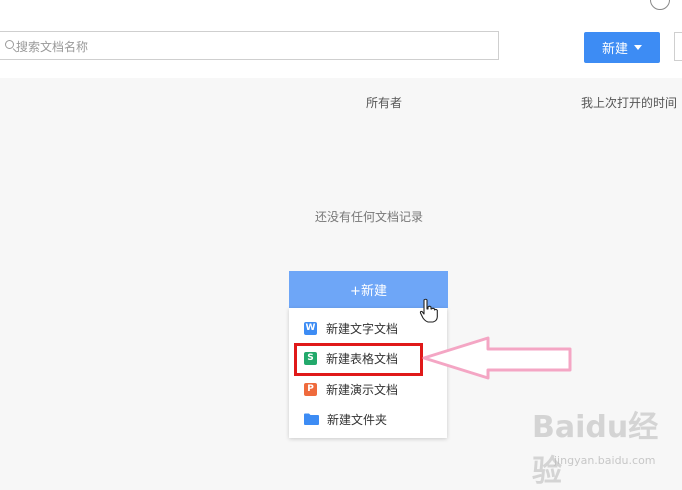  What do you see at coordinates (310, 328) in the screenshot?
I see `word-doc-icon: W` at bounding box center [310, 328].